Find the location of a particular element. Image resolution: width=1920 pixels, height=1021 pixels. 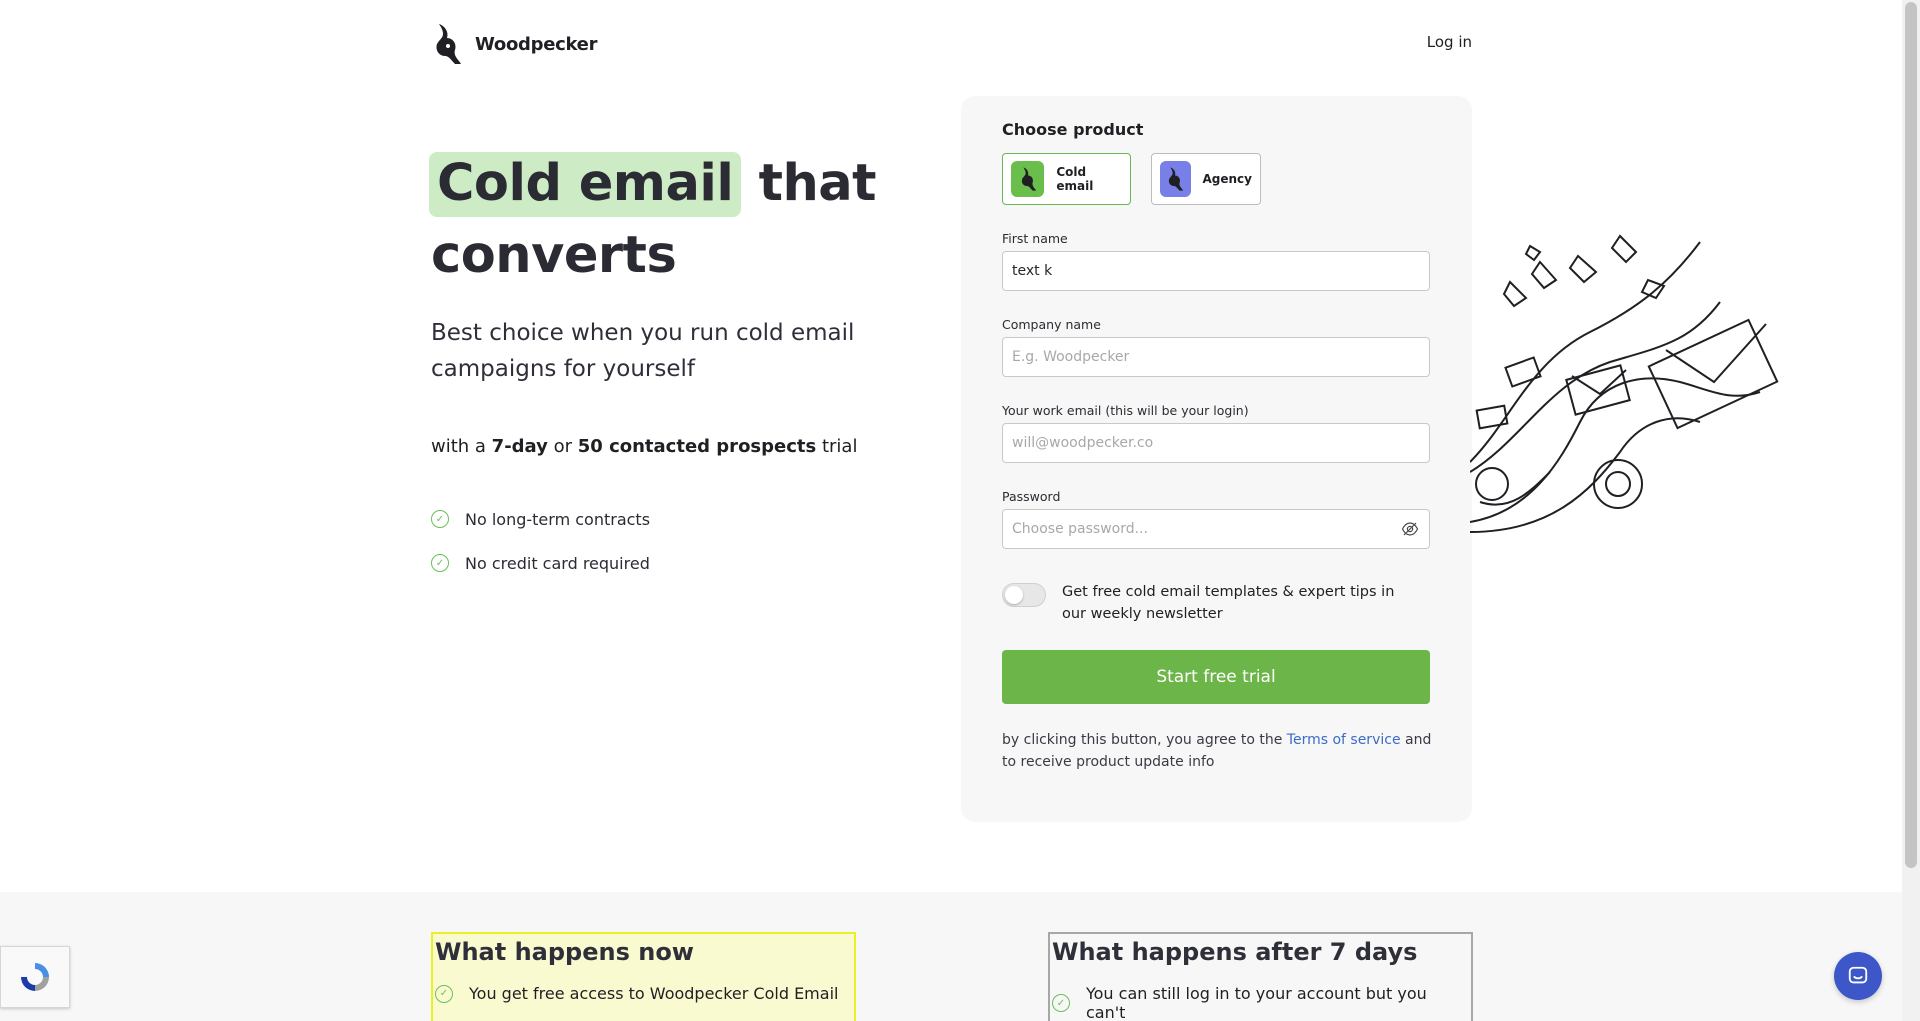

scrollbar-thumb is located at coordinates (1911, 435).